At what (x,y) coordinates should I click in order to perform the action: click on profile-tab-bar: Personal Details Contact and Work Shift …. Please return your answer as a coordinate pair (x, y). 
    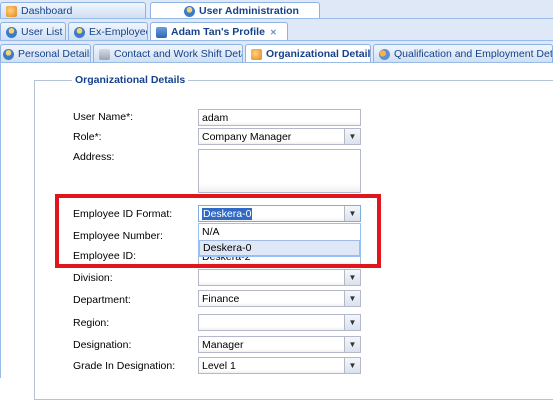
    Looking at the image, I should click on (276, 52).